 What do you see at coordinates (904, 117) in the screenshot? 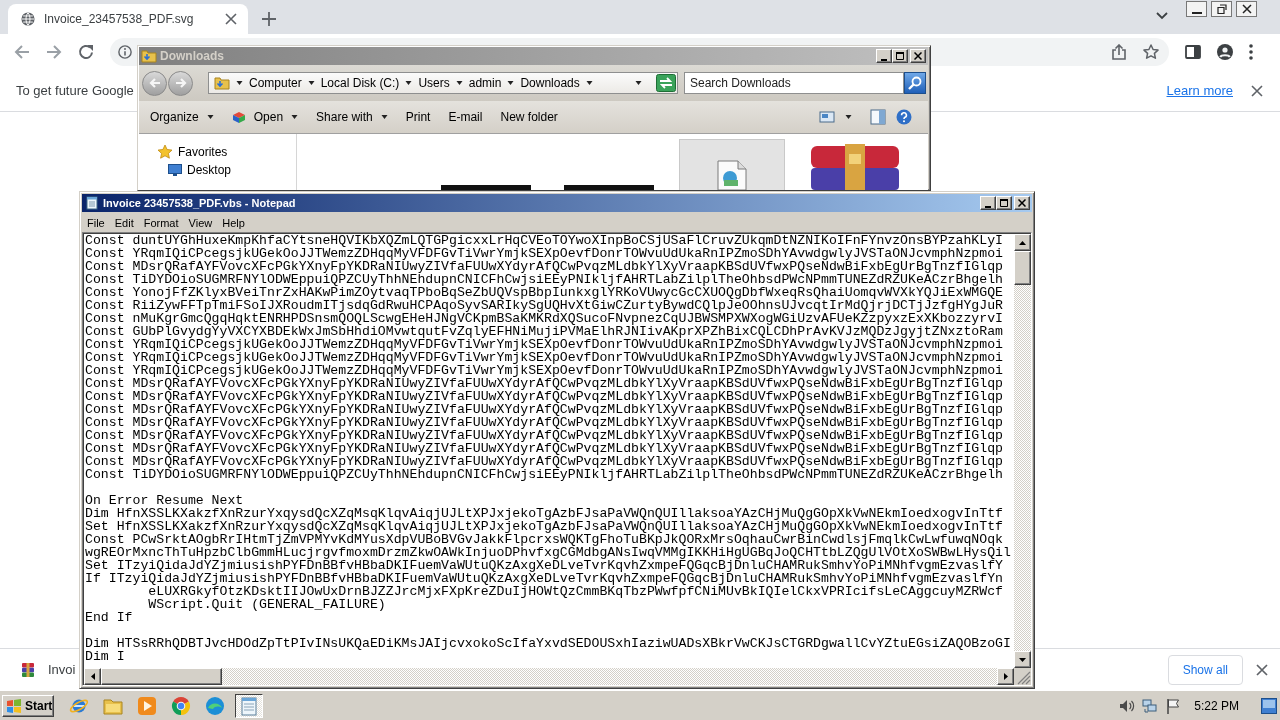
I see `help-icon` at bounding box center [904, 117].